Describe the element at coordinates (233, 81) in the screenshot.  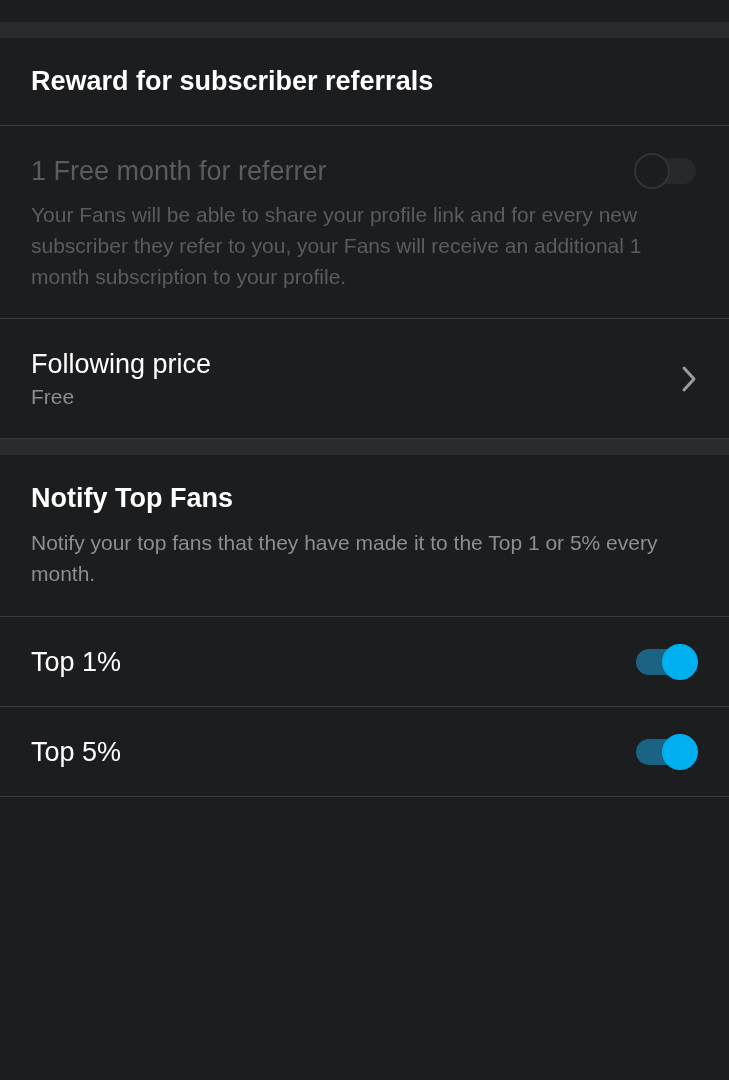
I see `section-title: Reward for subscriber referrals` at that location.